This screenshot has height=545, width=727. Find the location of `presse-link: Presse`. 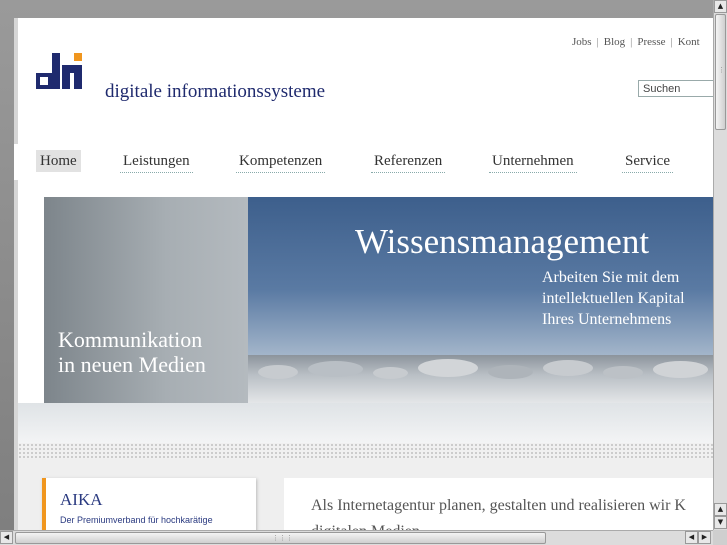

presse-link: Presse is located at coordinates (651, 42).